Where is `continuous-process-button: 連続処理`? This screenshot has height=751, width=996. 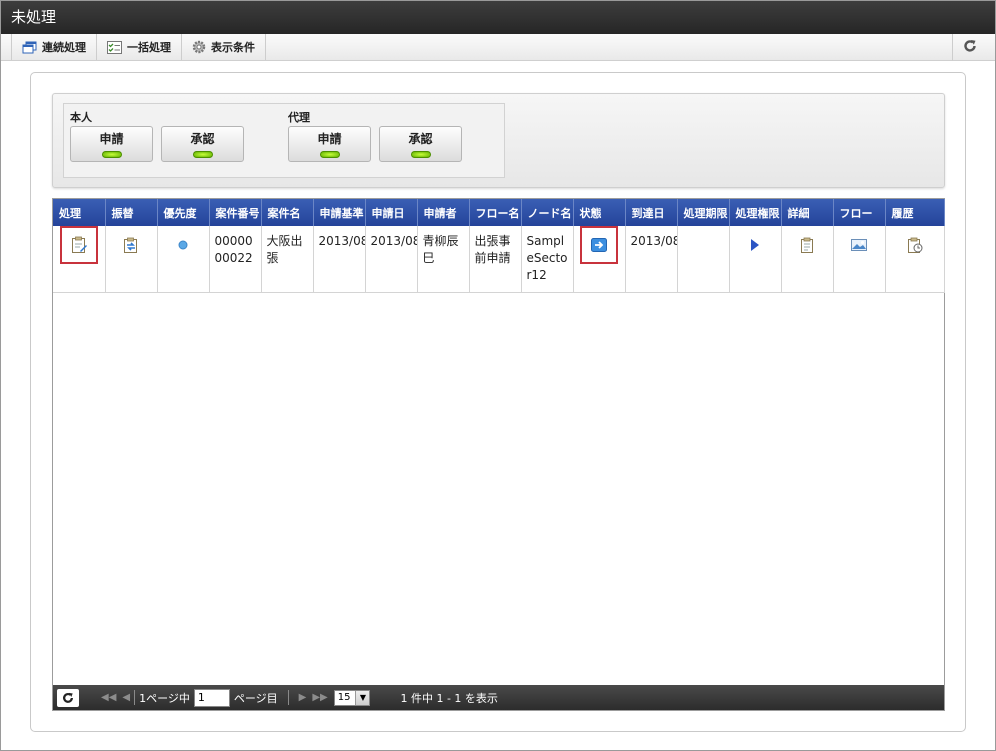 continuous-process-button: 連続処理 is located at coordinates (54, 47).